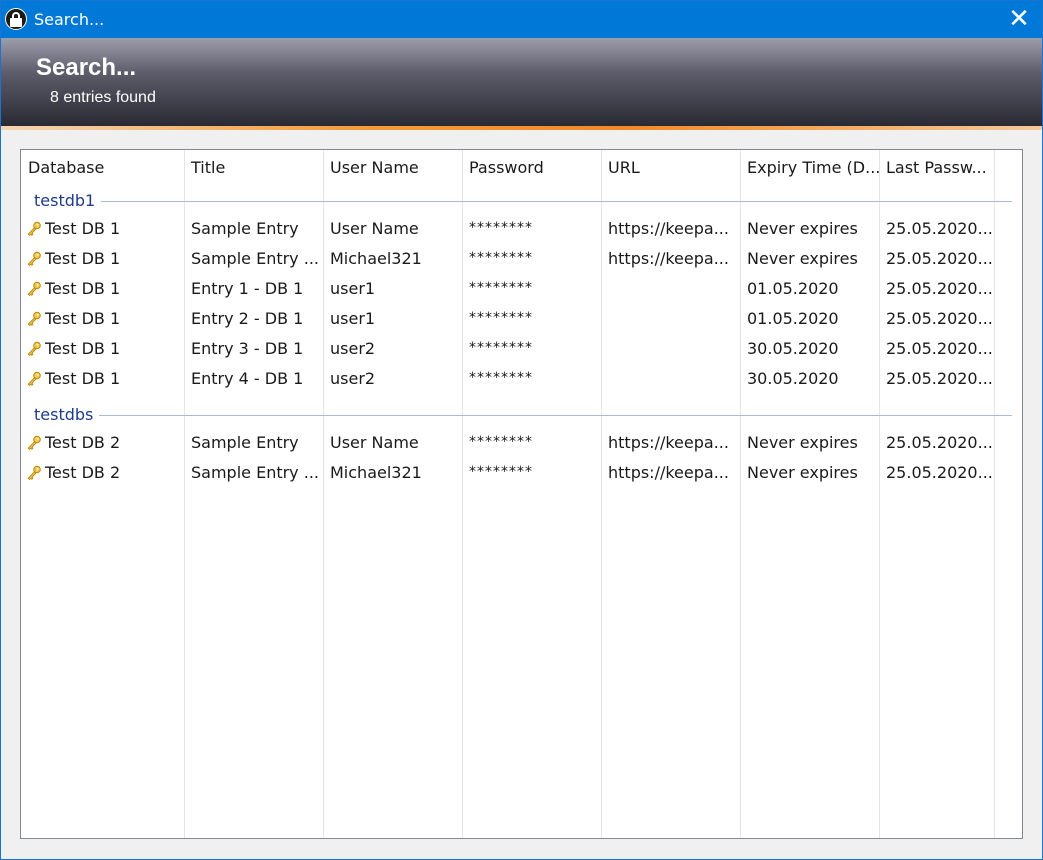 The width and height of the screenshot is (1043, 860). Describe the element at coordinates (102, 168) in the screenshot. I see `header-col-database: Database` at that location.